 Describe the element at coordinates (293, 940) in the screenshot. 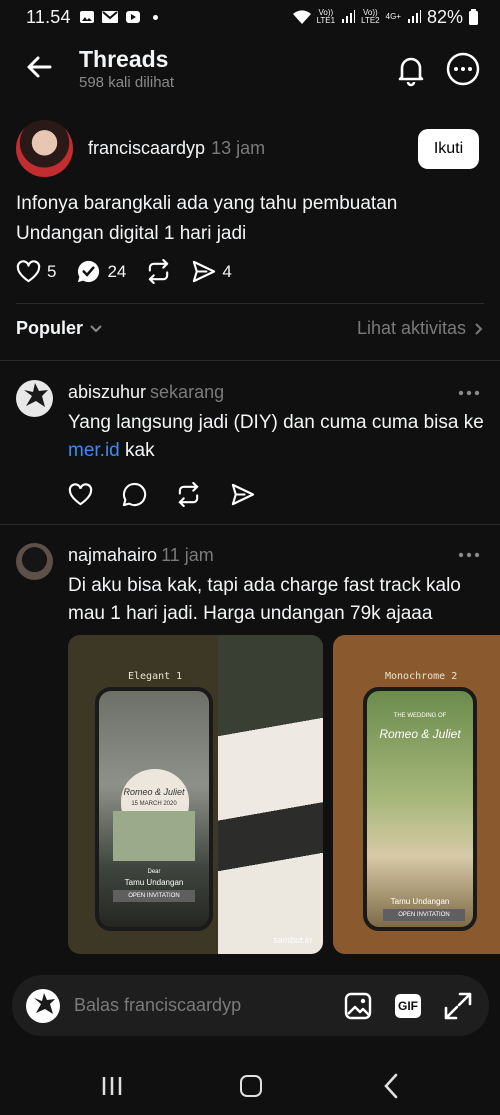

I see `watermark: sambut.in` at that location.